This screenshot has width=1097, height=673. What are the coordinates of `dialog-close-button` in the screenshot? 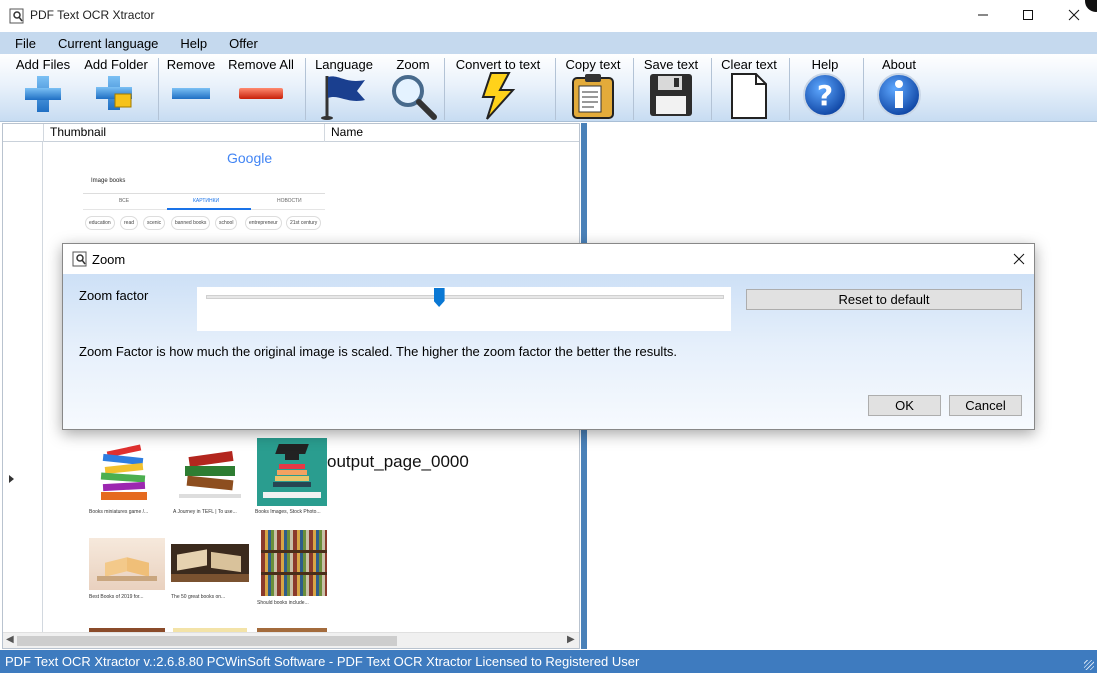 It's located at (1019, 259).